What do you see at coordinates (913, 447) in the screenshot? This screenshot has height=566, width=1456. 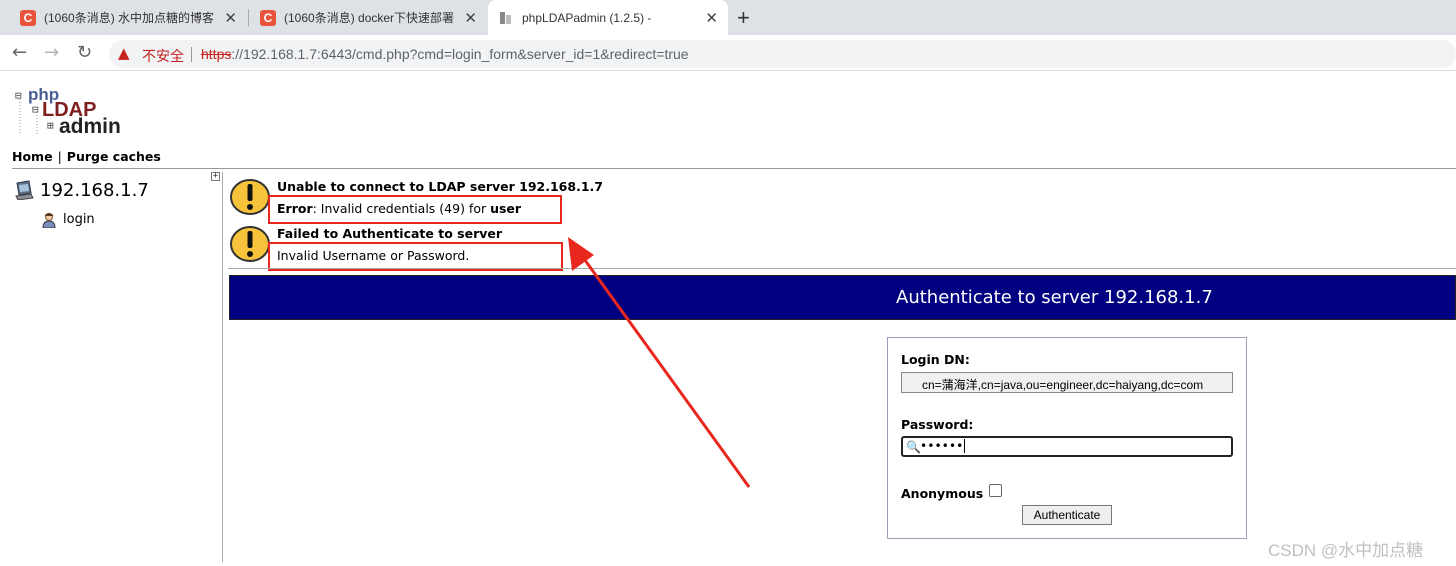 I see `search-key-icon: 🔍` at bounding box center [913, 447].